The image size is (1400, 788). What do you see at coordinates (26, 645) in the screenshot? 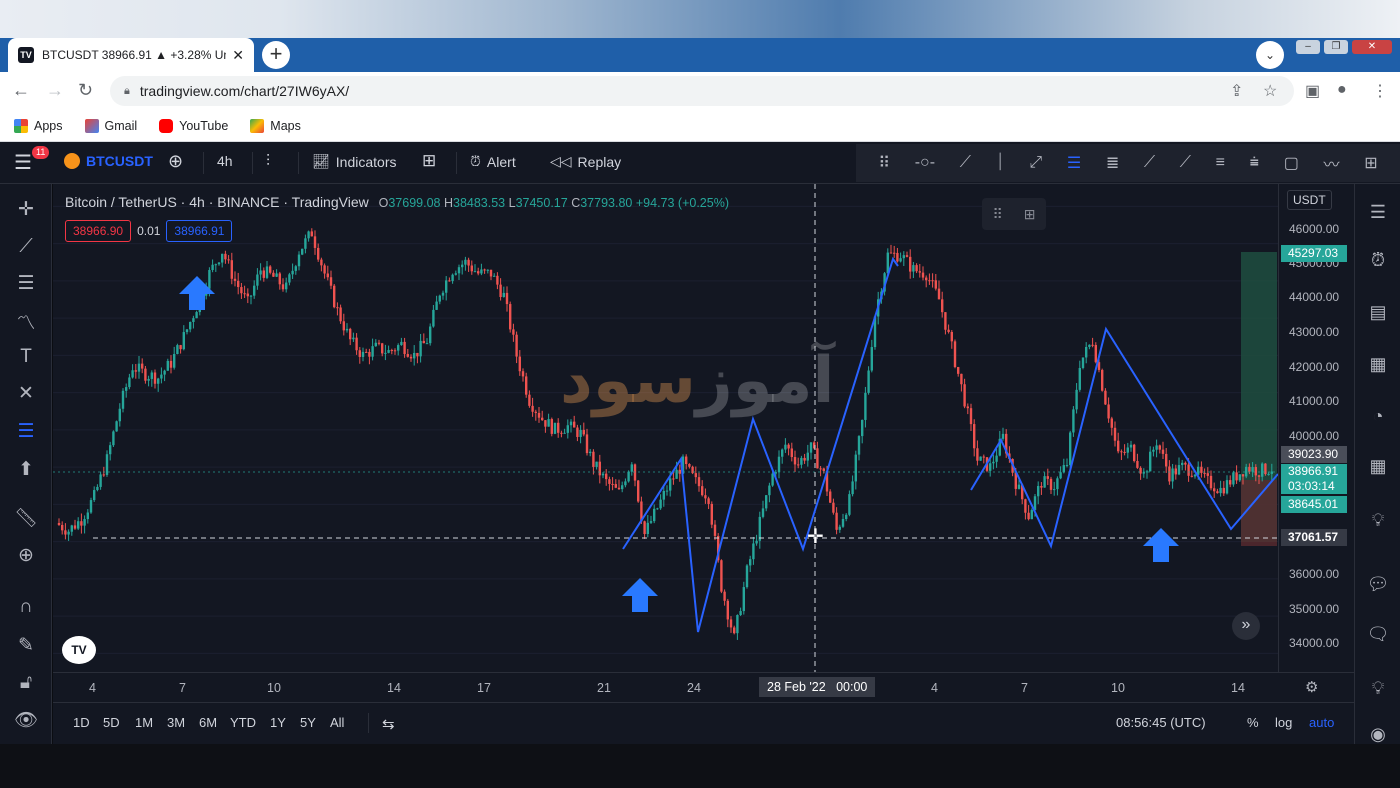
I see `lock-drawing-icon: ✎` at bounding box center [26, 645].